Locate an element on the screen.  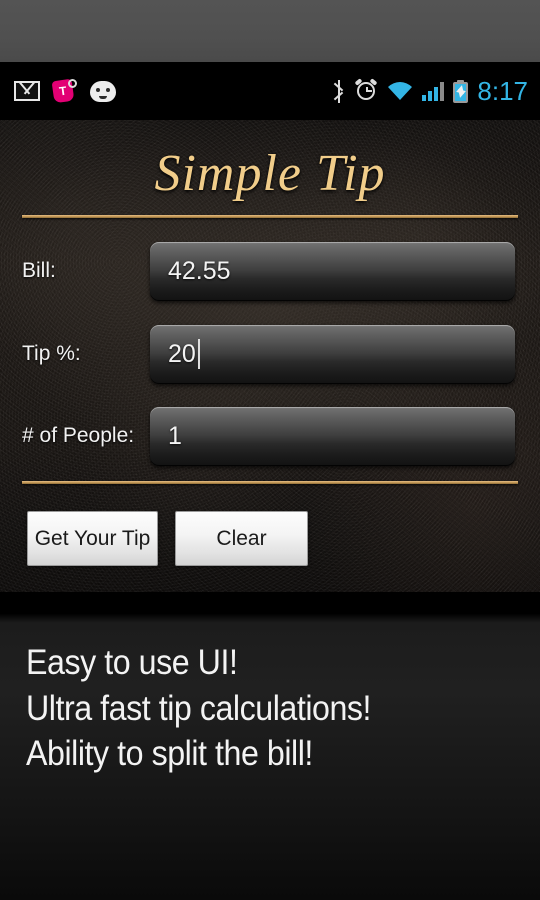
tip-percent-input: 20 is located at coordinates (332, 354).